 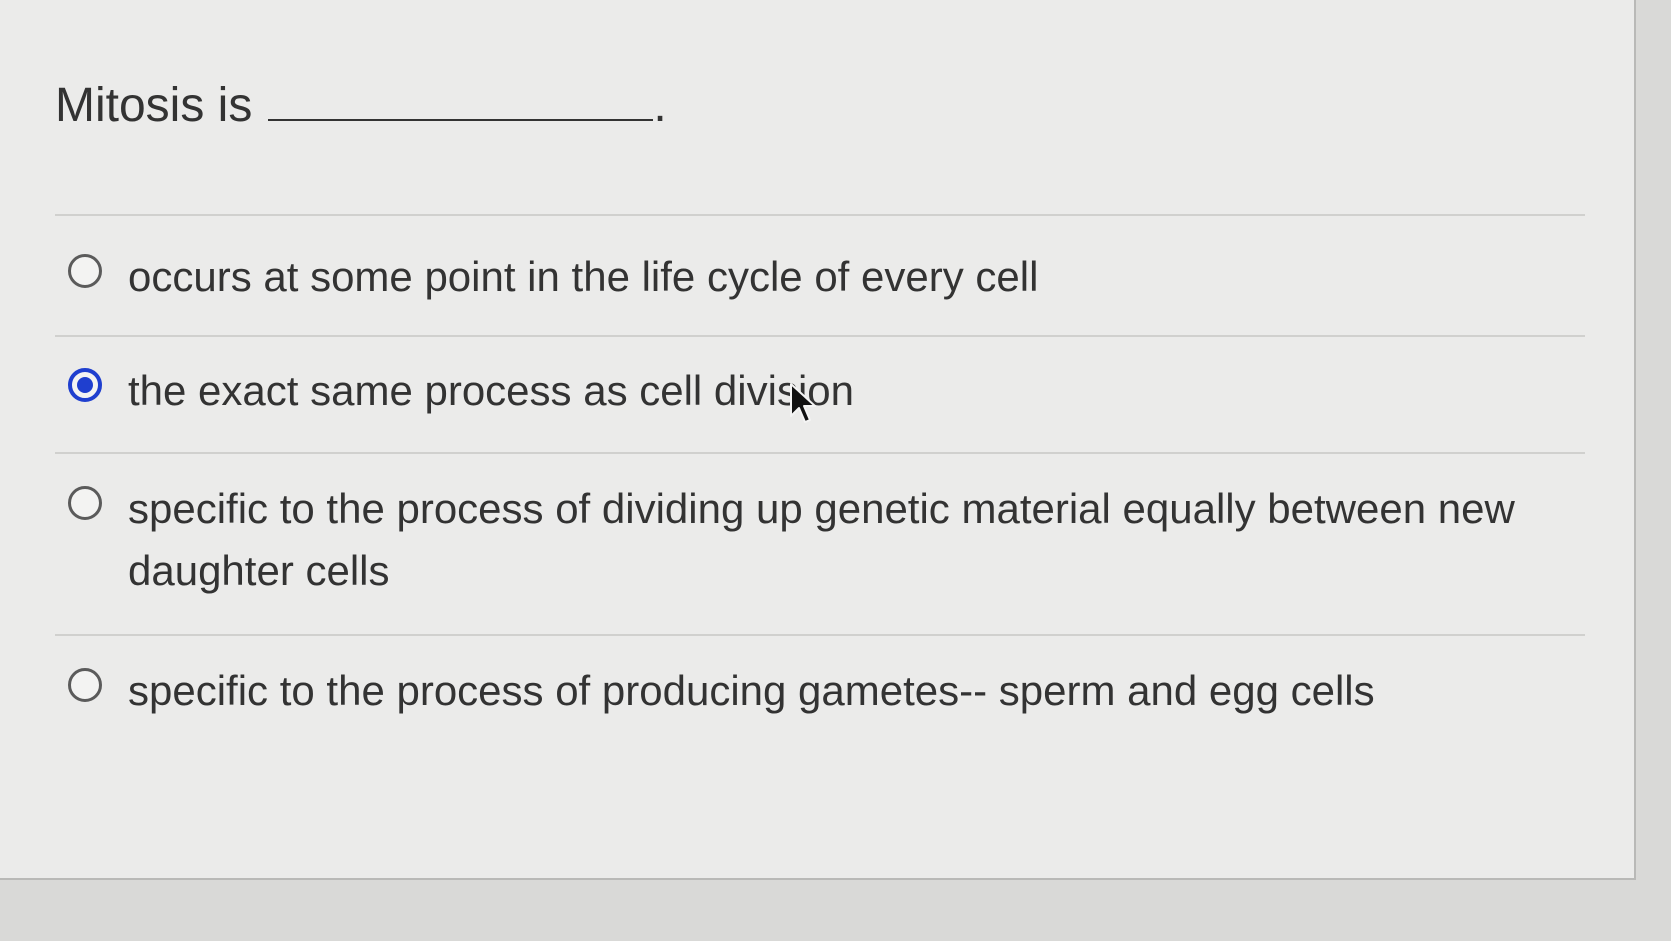 I want to click on mouse-pointer-icon, so click(x=803, y=403).